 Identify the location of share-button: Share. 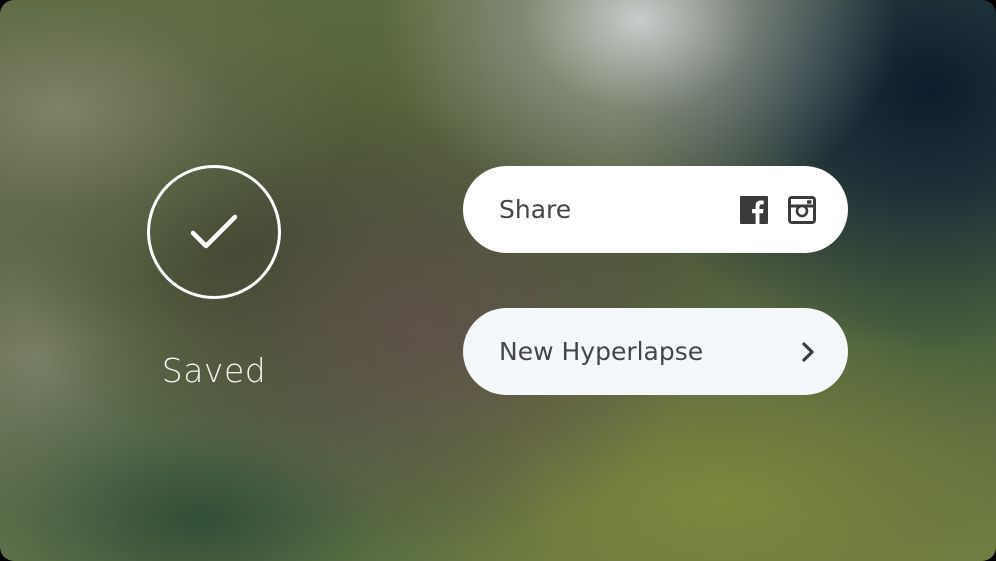
(655, 209).